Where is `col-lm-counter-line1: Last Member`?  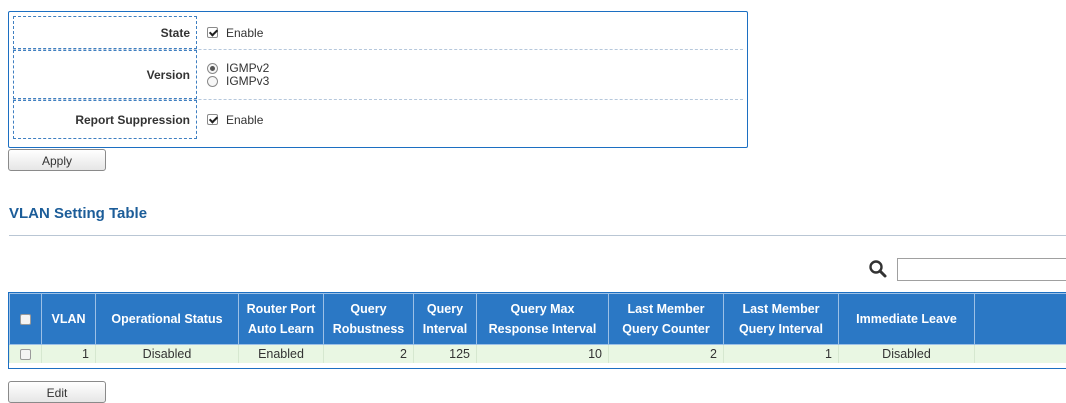 col-lm-counter-line1: Last Member is located at coordinates (666, 309).